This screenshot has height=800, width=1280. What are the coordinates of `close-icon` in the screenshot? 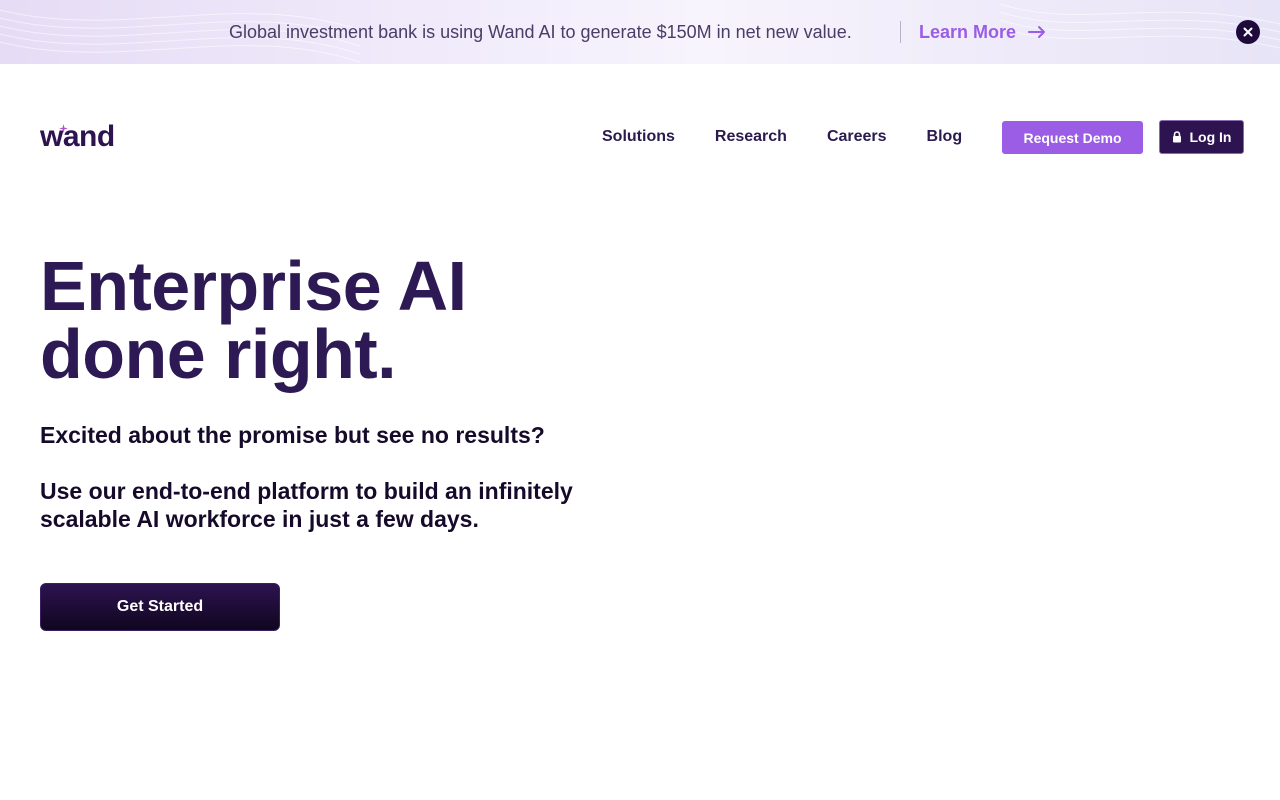 It's located at (1248, 32).